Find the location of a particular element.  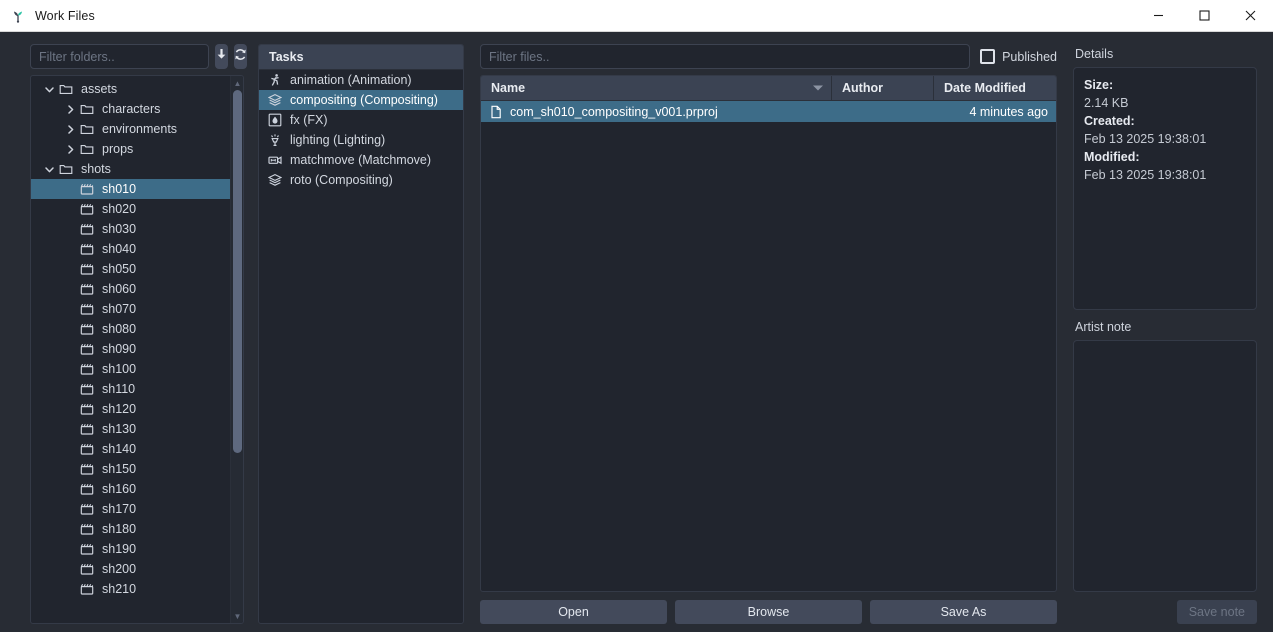

folder-tree-item: sh120 is located at coordinates (130, 409).